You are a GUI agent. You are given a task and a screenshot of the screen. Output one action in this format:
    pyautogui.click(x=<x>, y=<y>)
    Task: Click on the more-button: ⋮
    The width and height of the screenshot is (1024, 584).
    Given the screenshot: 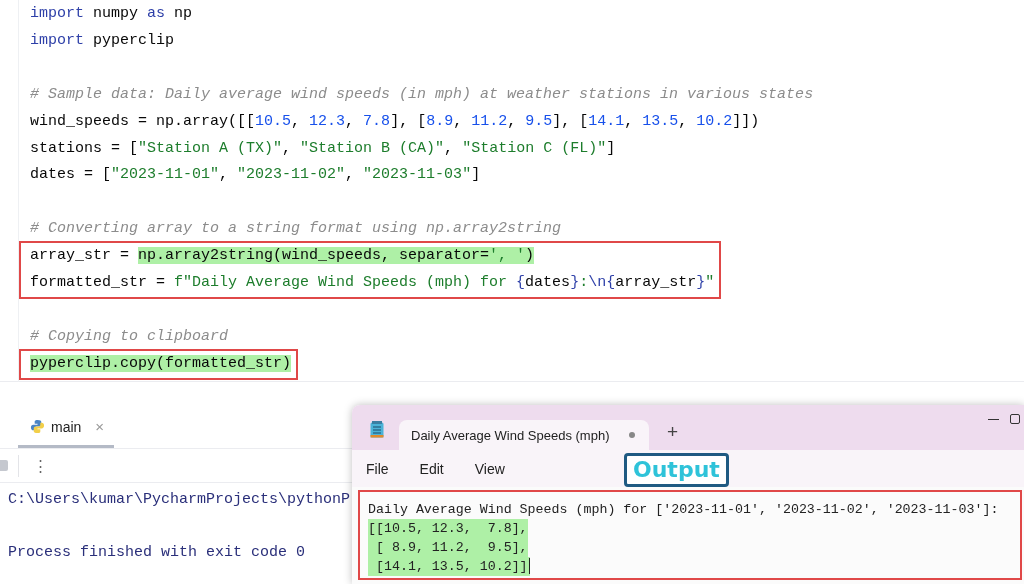 What is the action you would take?
    pyautogui.click(x=40, y=465)
    